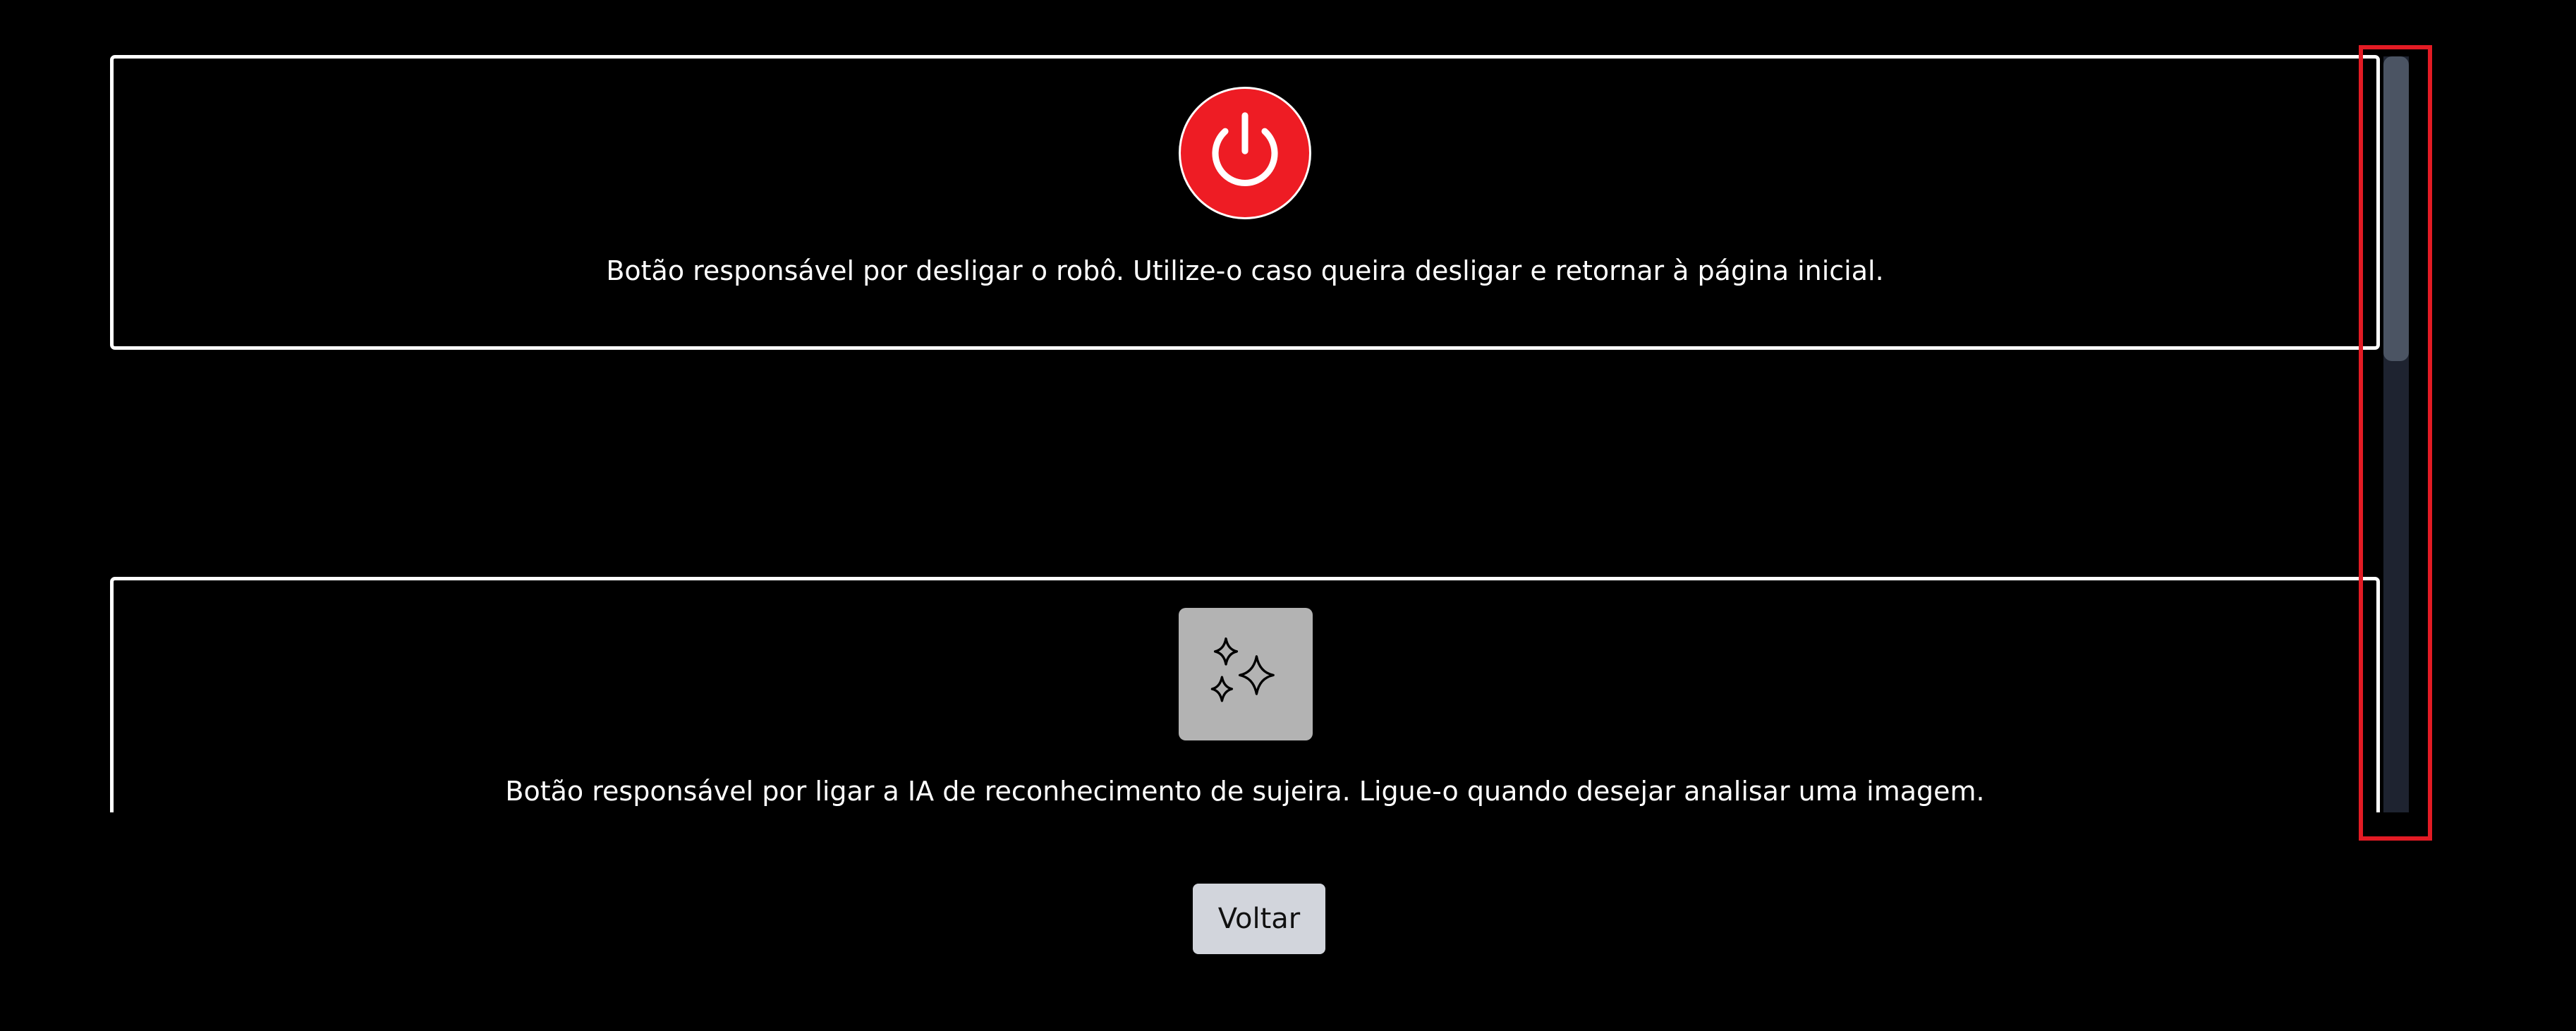 This screenshot has width=2576, height=1031. I want to click on sparkles-icon, so click(1242, 669).